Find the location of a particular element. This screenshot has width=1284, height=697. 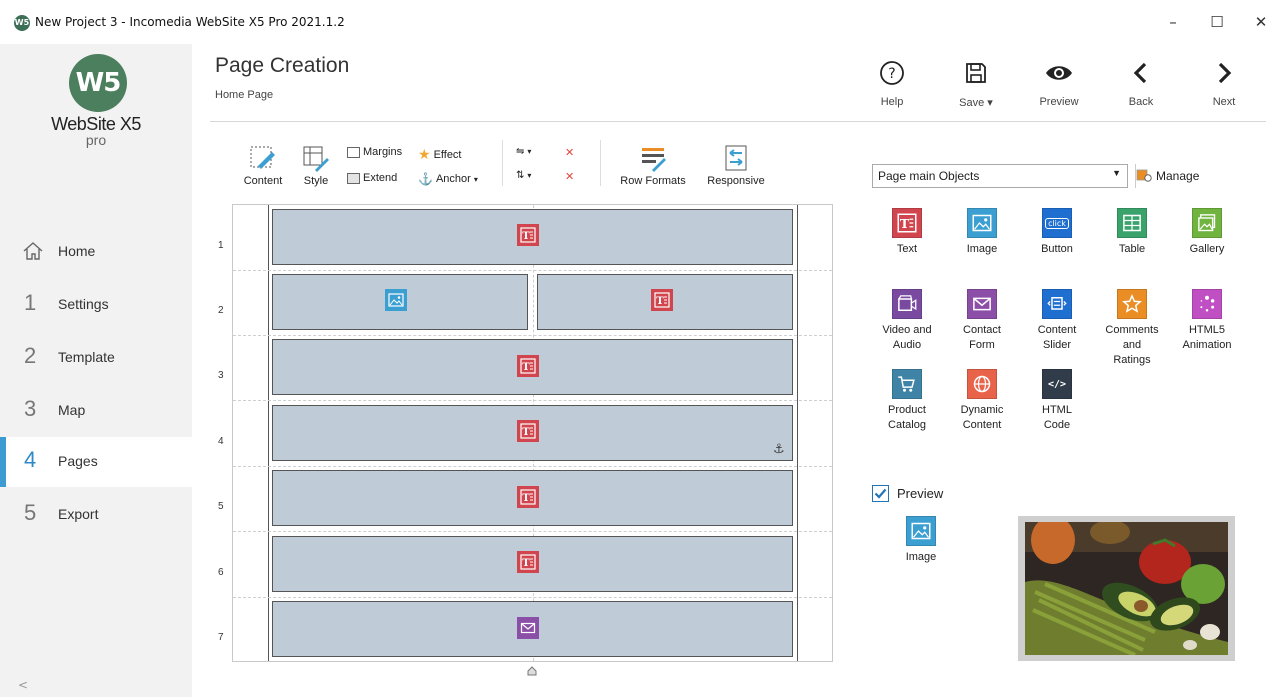

object-dynamic-content: Dynamic Content is located at coordinates (982, 401).